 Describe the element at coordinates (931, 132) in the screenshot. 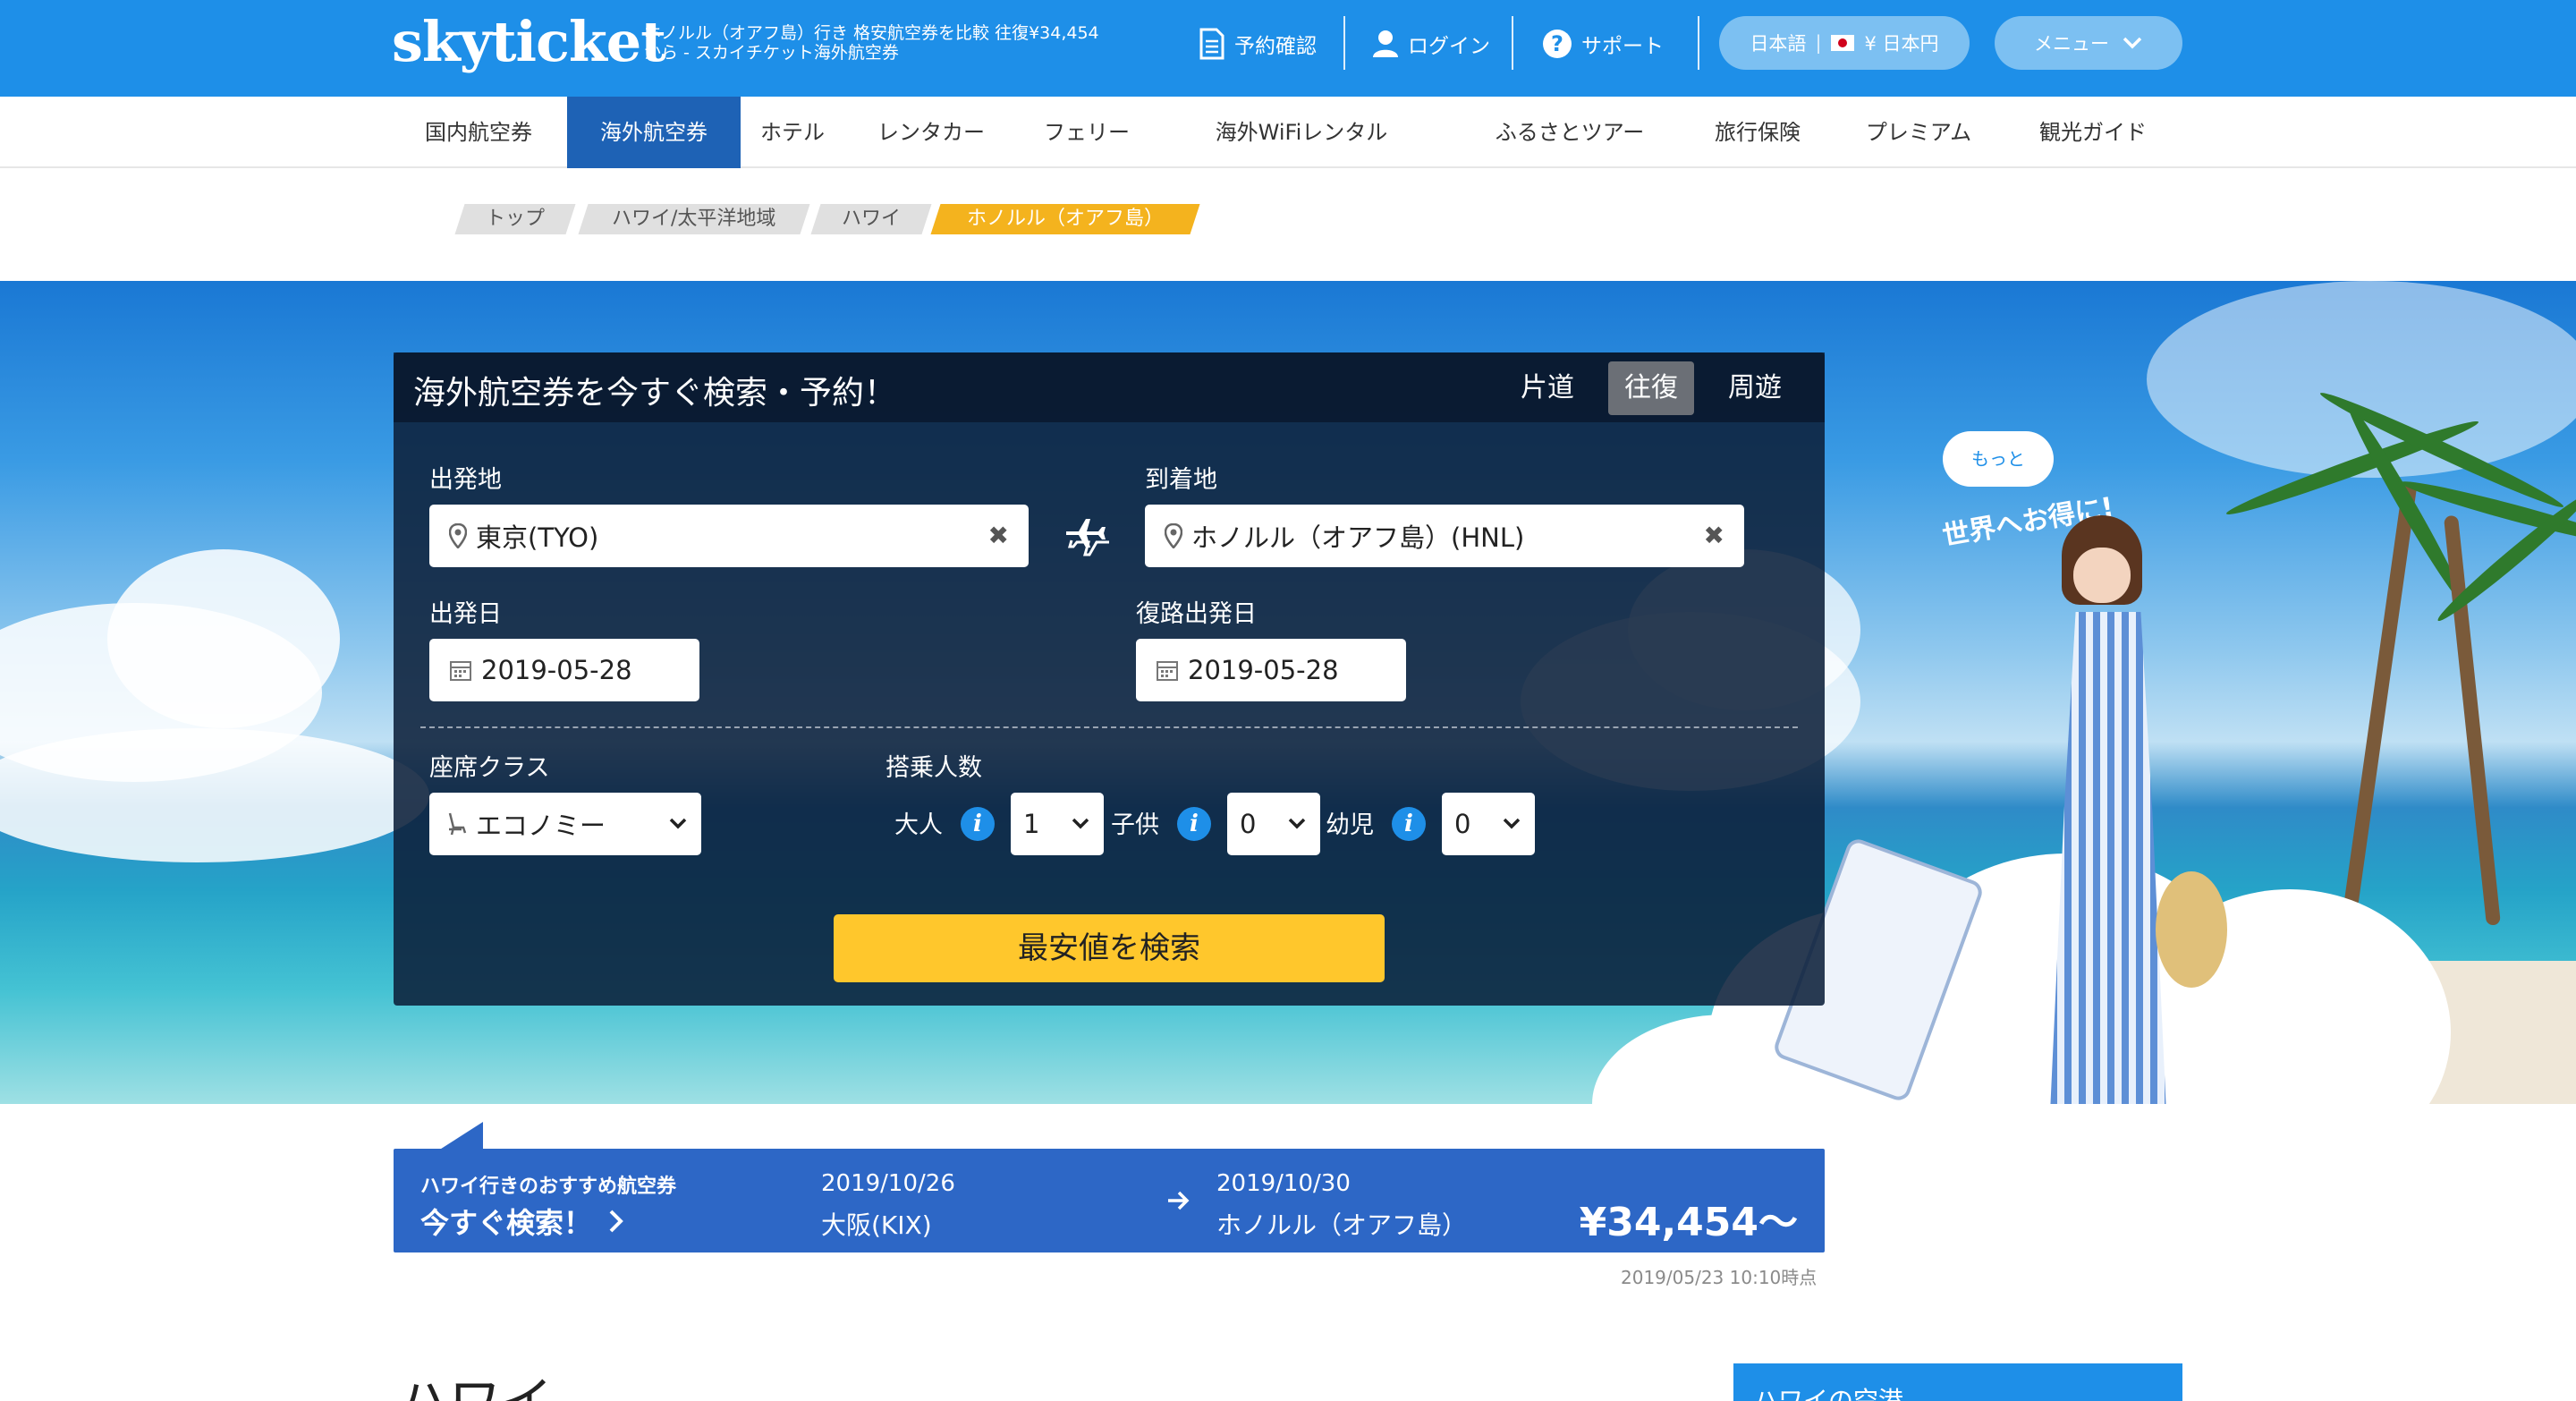

I see `tab-rental-car: レンタカー` at that location.